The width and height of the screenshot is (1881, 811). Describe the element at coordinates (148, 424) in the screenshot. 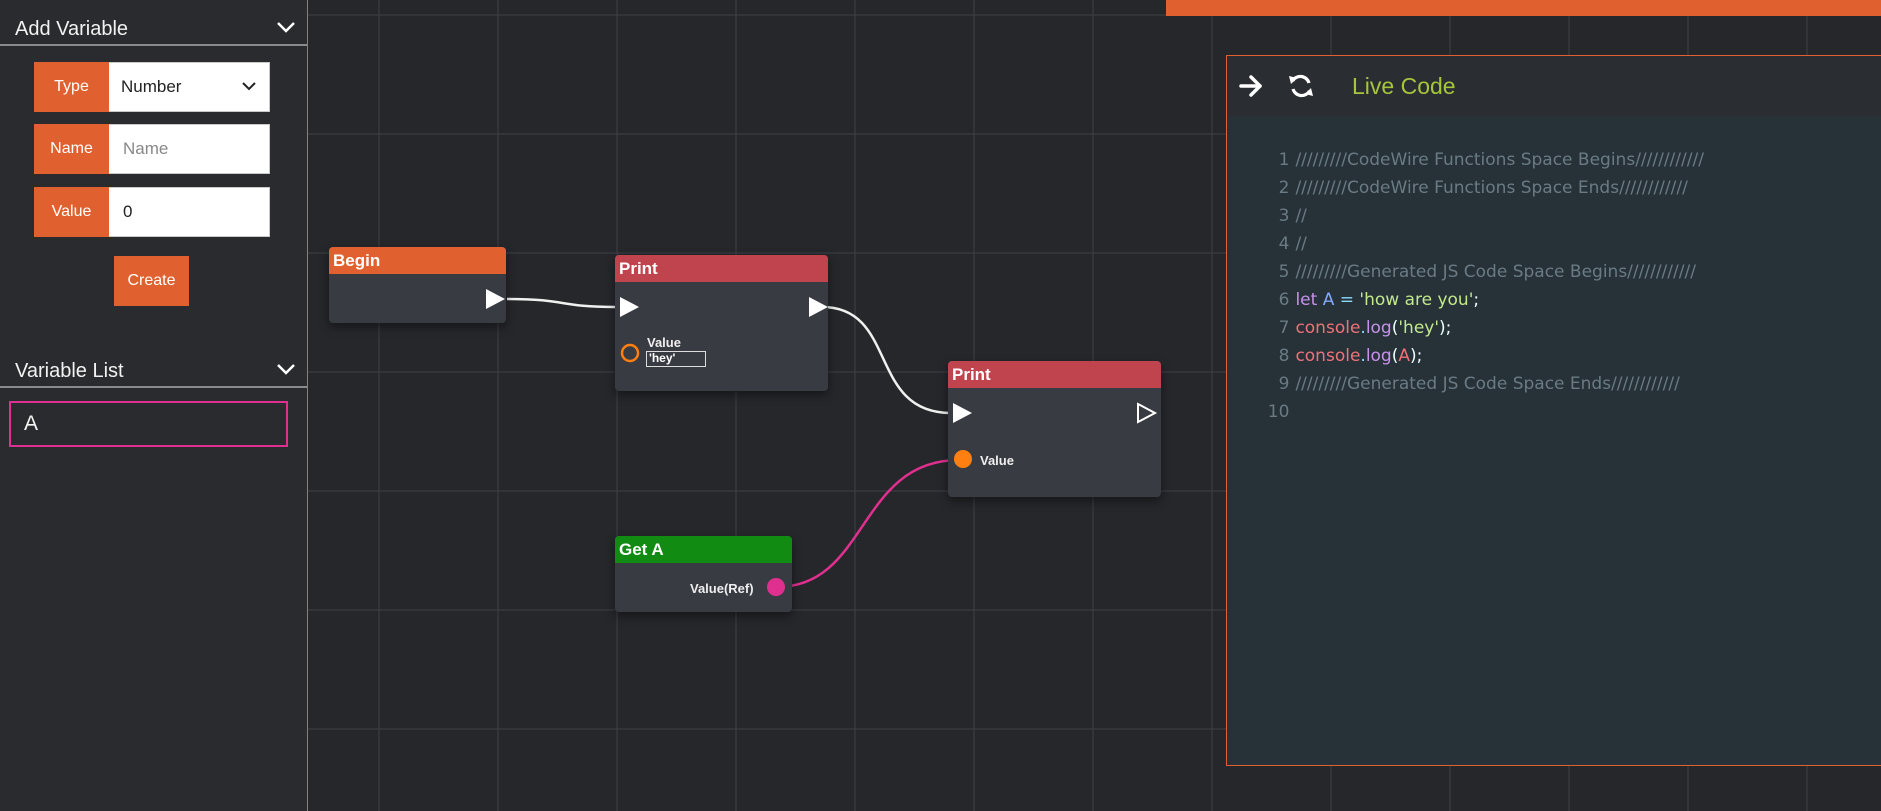

I see `variable-item-a: A` at that location.